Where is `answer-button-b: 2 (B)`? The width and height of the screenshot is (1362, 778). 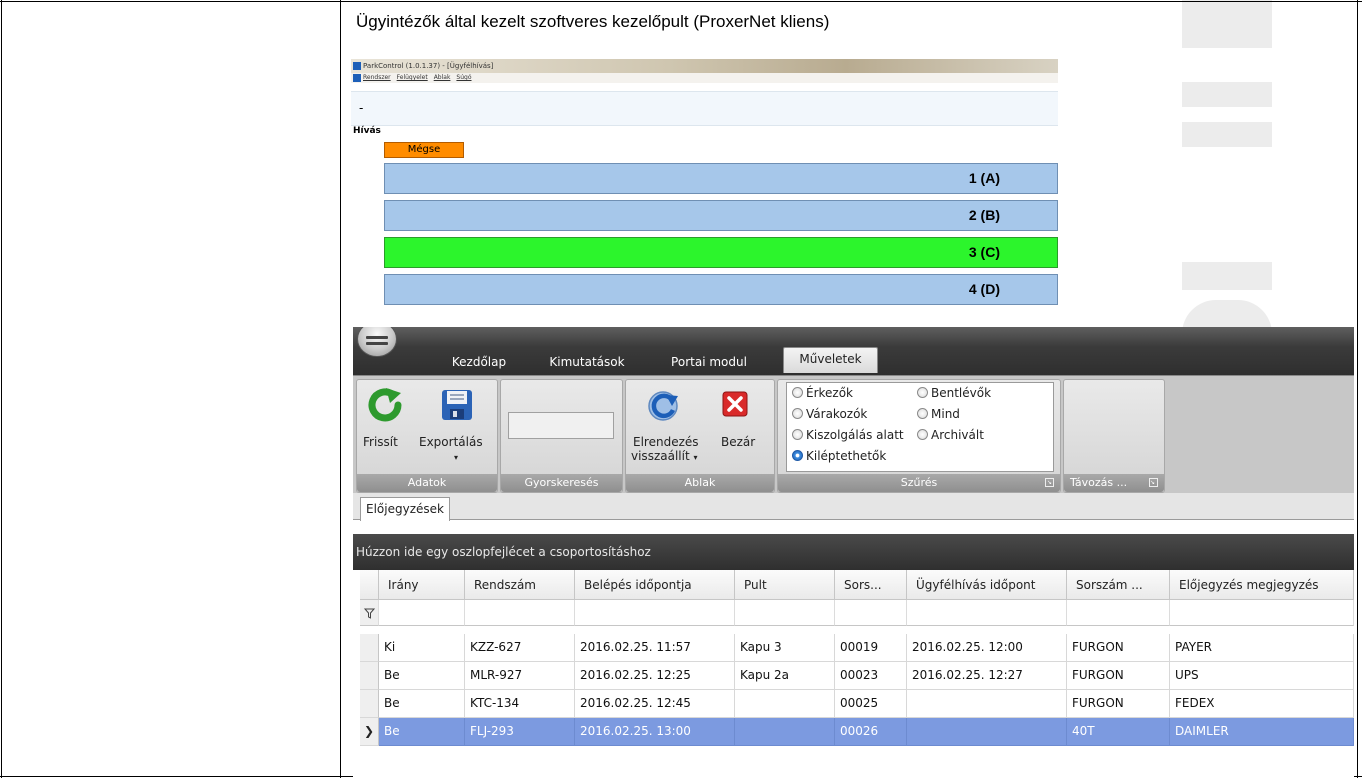 answer-button-b: 2 (B) is located at coordinates (721, 215).